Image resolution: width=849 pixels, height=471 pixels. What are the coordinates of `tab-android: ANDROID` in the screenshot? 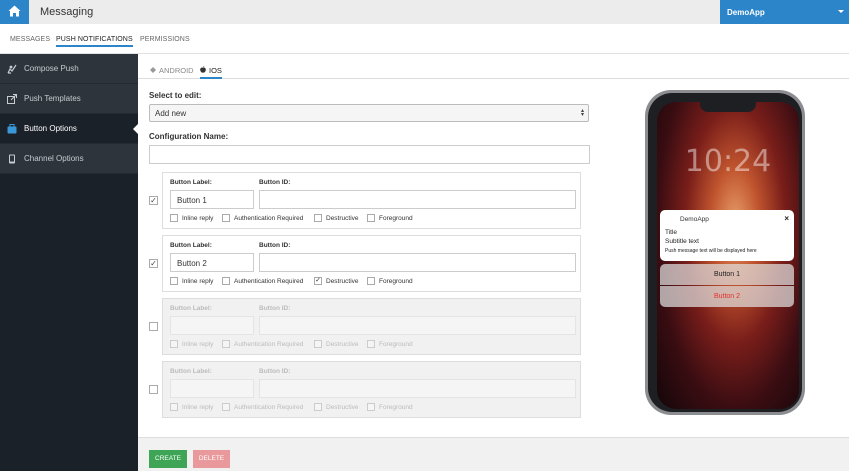 It's located at (172, 70).